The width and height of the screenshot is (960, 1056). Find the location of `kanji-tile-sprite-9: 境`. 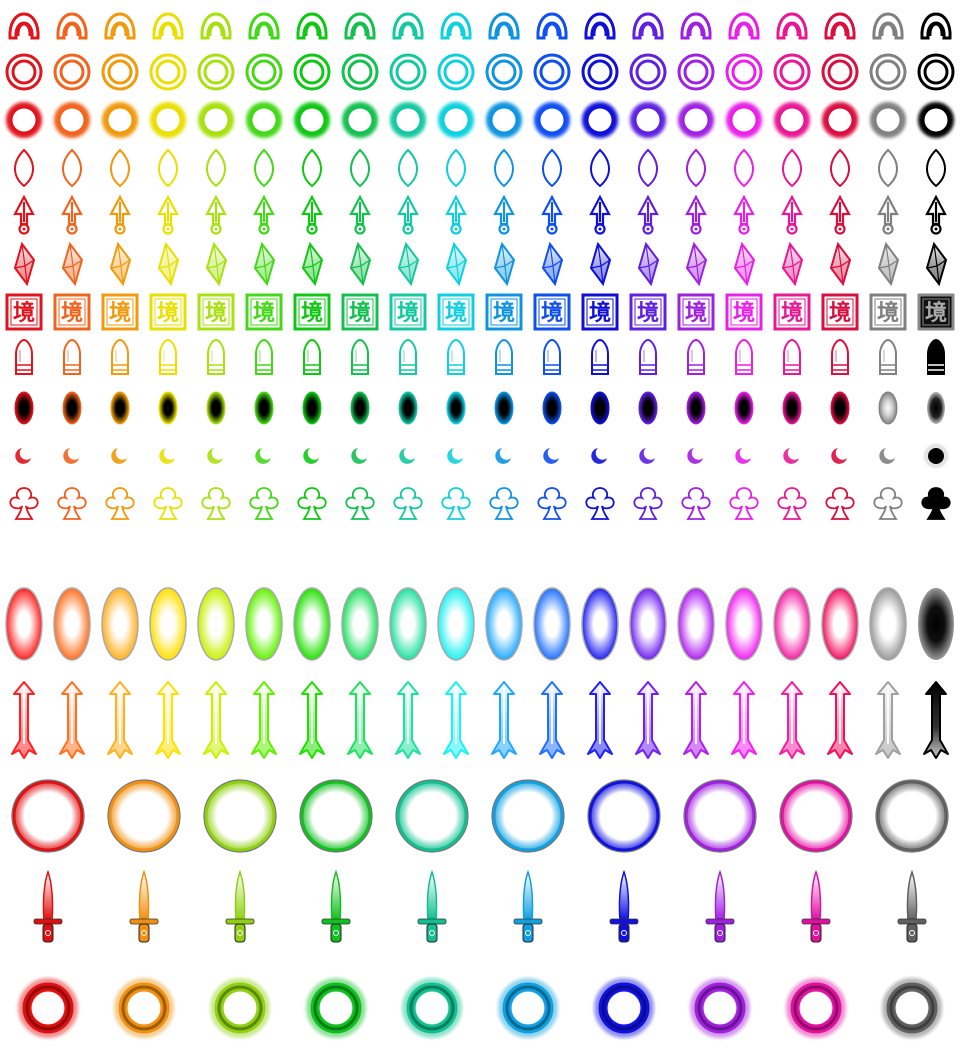

kanji-tile-sprite-9: 境 is located at coordinates (408, 312).